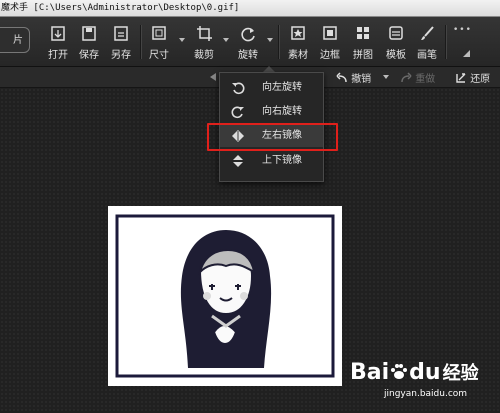 This screenshot has width=500, height=413. What do you see at coordinates (425, 79) in the screenshot?
I see `redo-label: 重做` at bounding box center [425, 79].